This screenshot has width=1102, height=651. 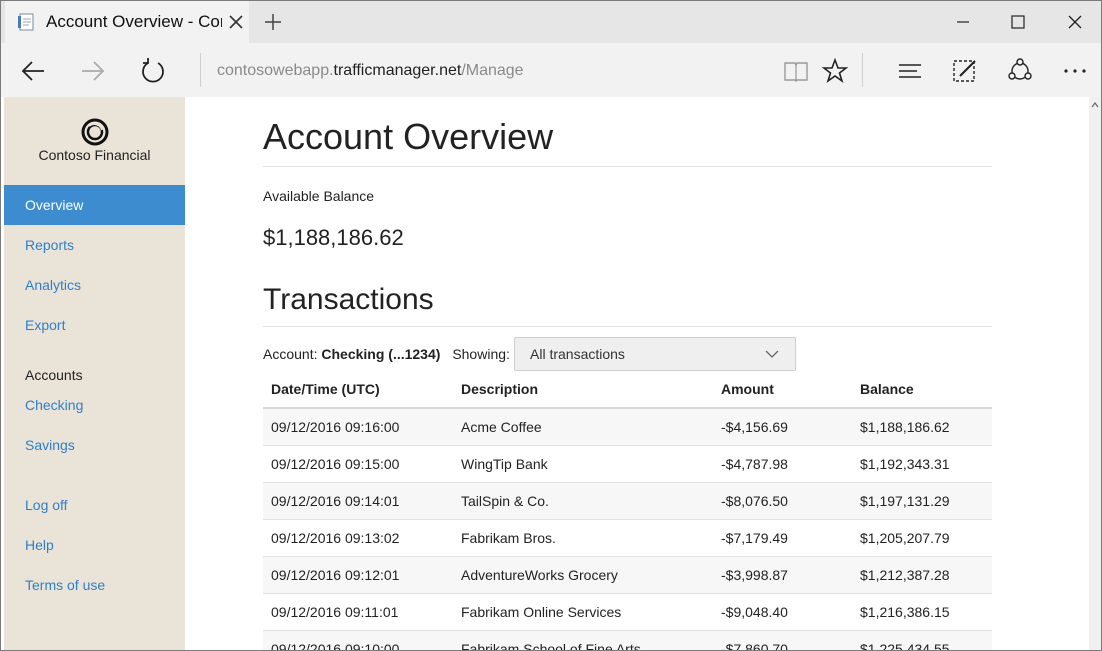 What do you see at coordinates (1018, 22) in the screenshot?
I see `maximize-icon` at bounding box center [1018, 22].